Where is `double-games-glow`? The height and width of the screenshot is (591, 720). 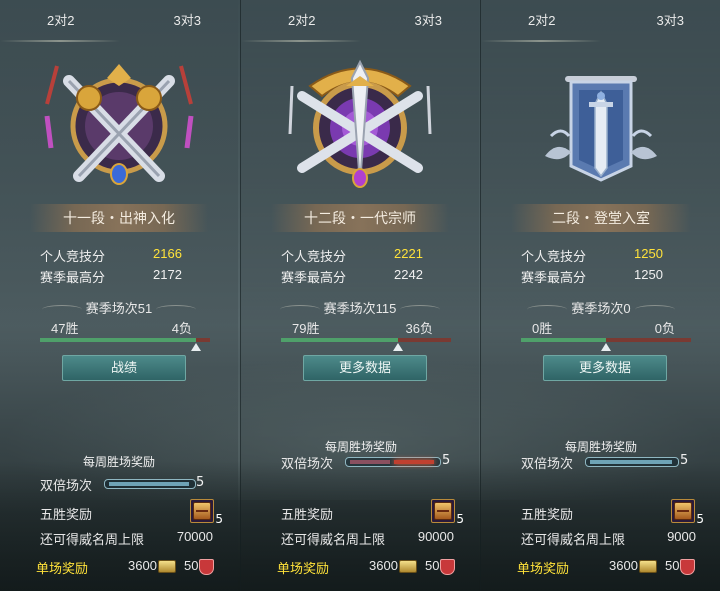 double-games-glow is located at coordinates (414, 462).